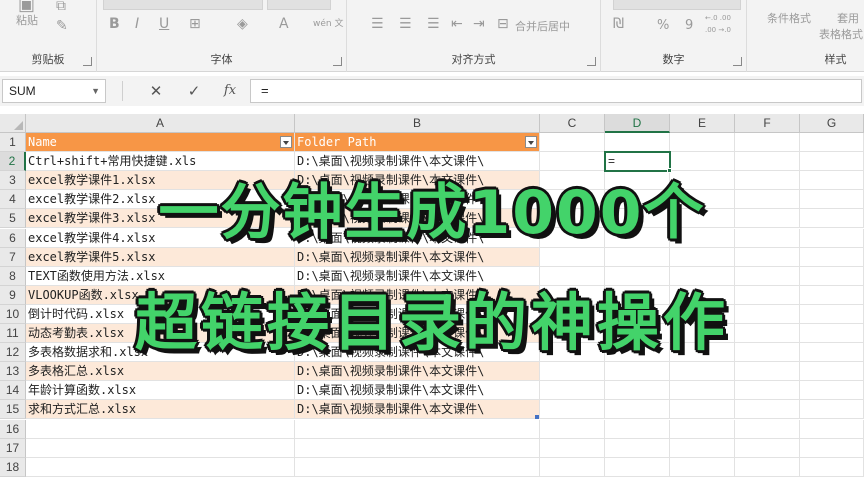 This screenshot has height=486, width=864. Describe the element at coordinates (160, 143) in the screenshot. I see `table-header-cell: Name` at that location.